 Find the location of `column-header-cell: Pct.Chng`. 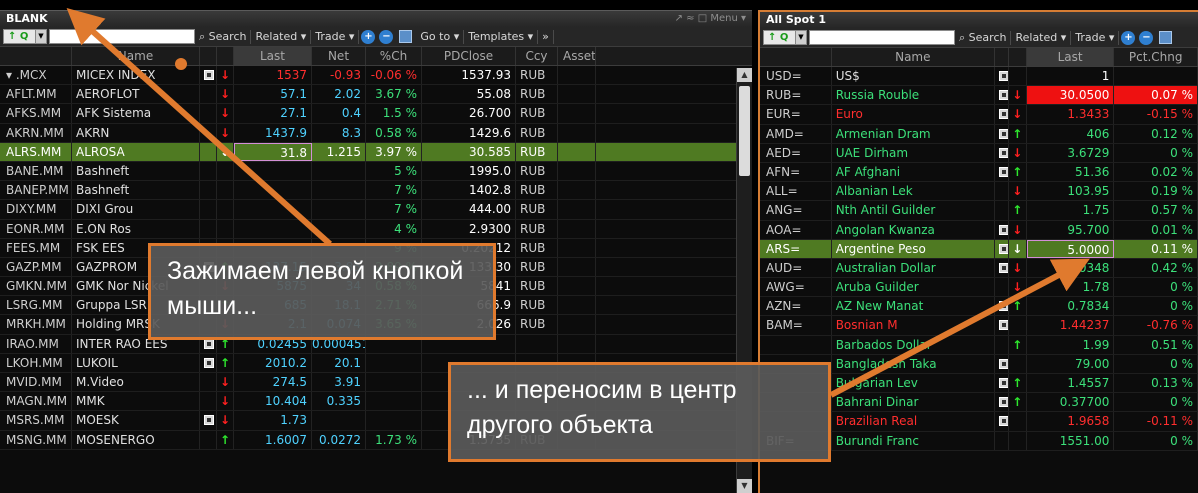

column-header-cell: Pct.Chng is located at coordinates (1156, 57).